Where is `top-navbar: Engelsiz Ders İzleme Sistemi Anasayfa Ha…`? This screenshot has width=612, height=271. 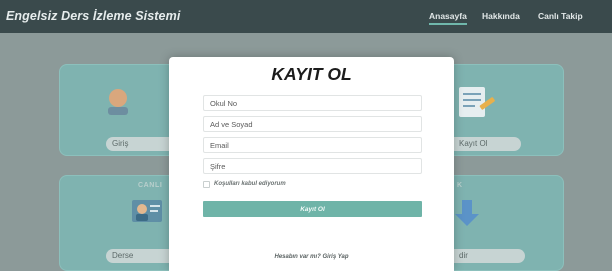
top-navbar: Engelsiz Ders İzleme Sistemi Anasayfa Ha… is located at coordinates (306, 16).